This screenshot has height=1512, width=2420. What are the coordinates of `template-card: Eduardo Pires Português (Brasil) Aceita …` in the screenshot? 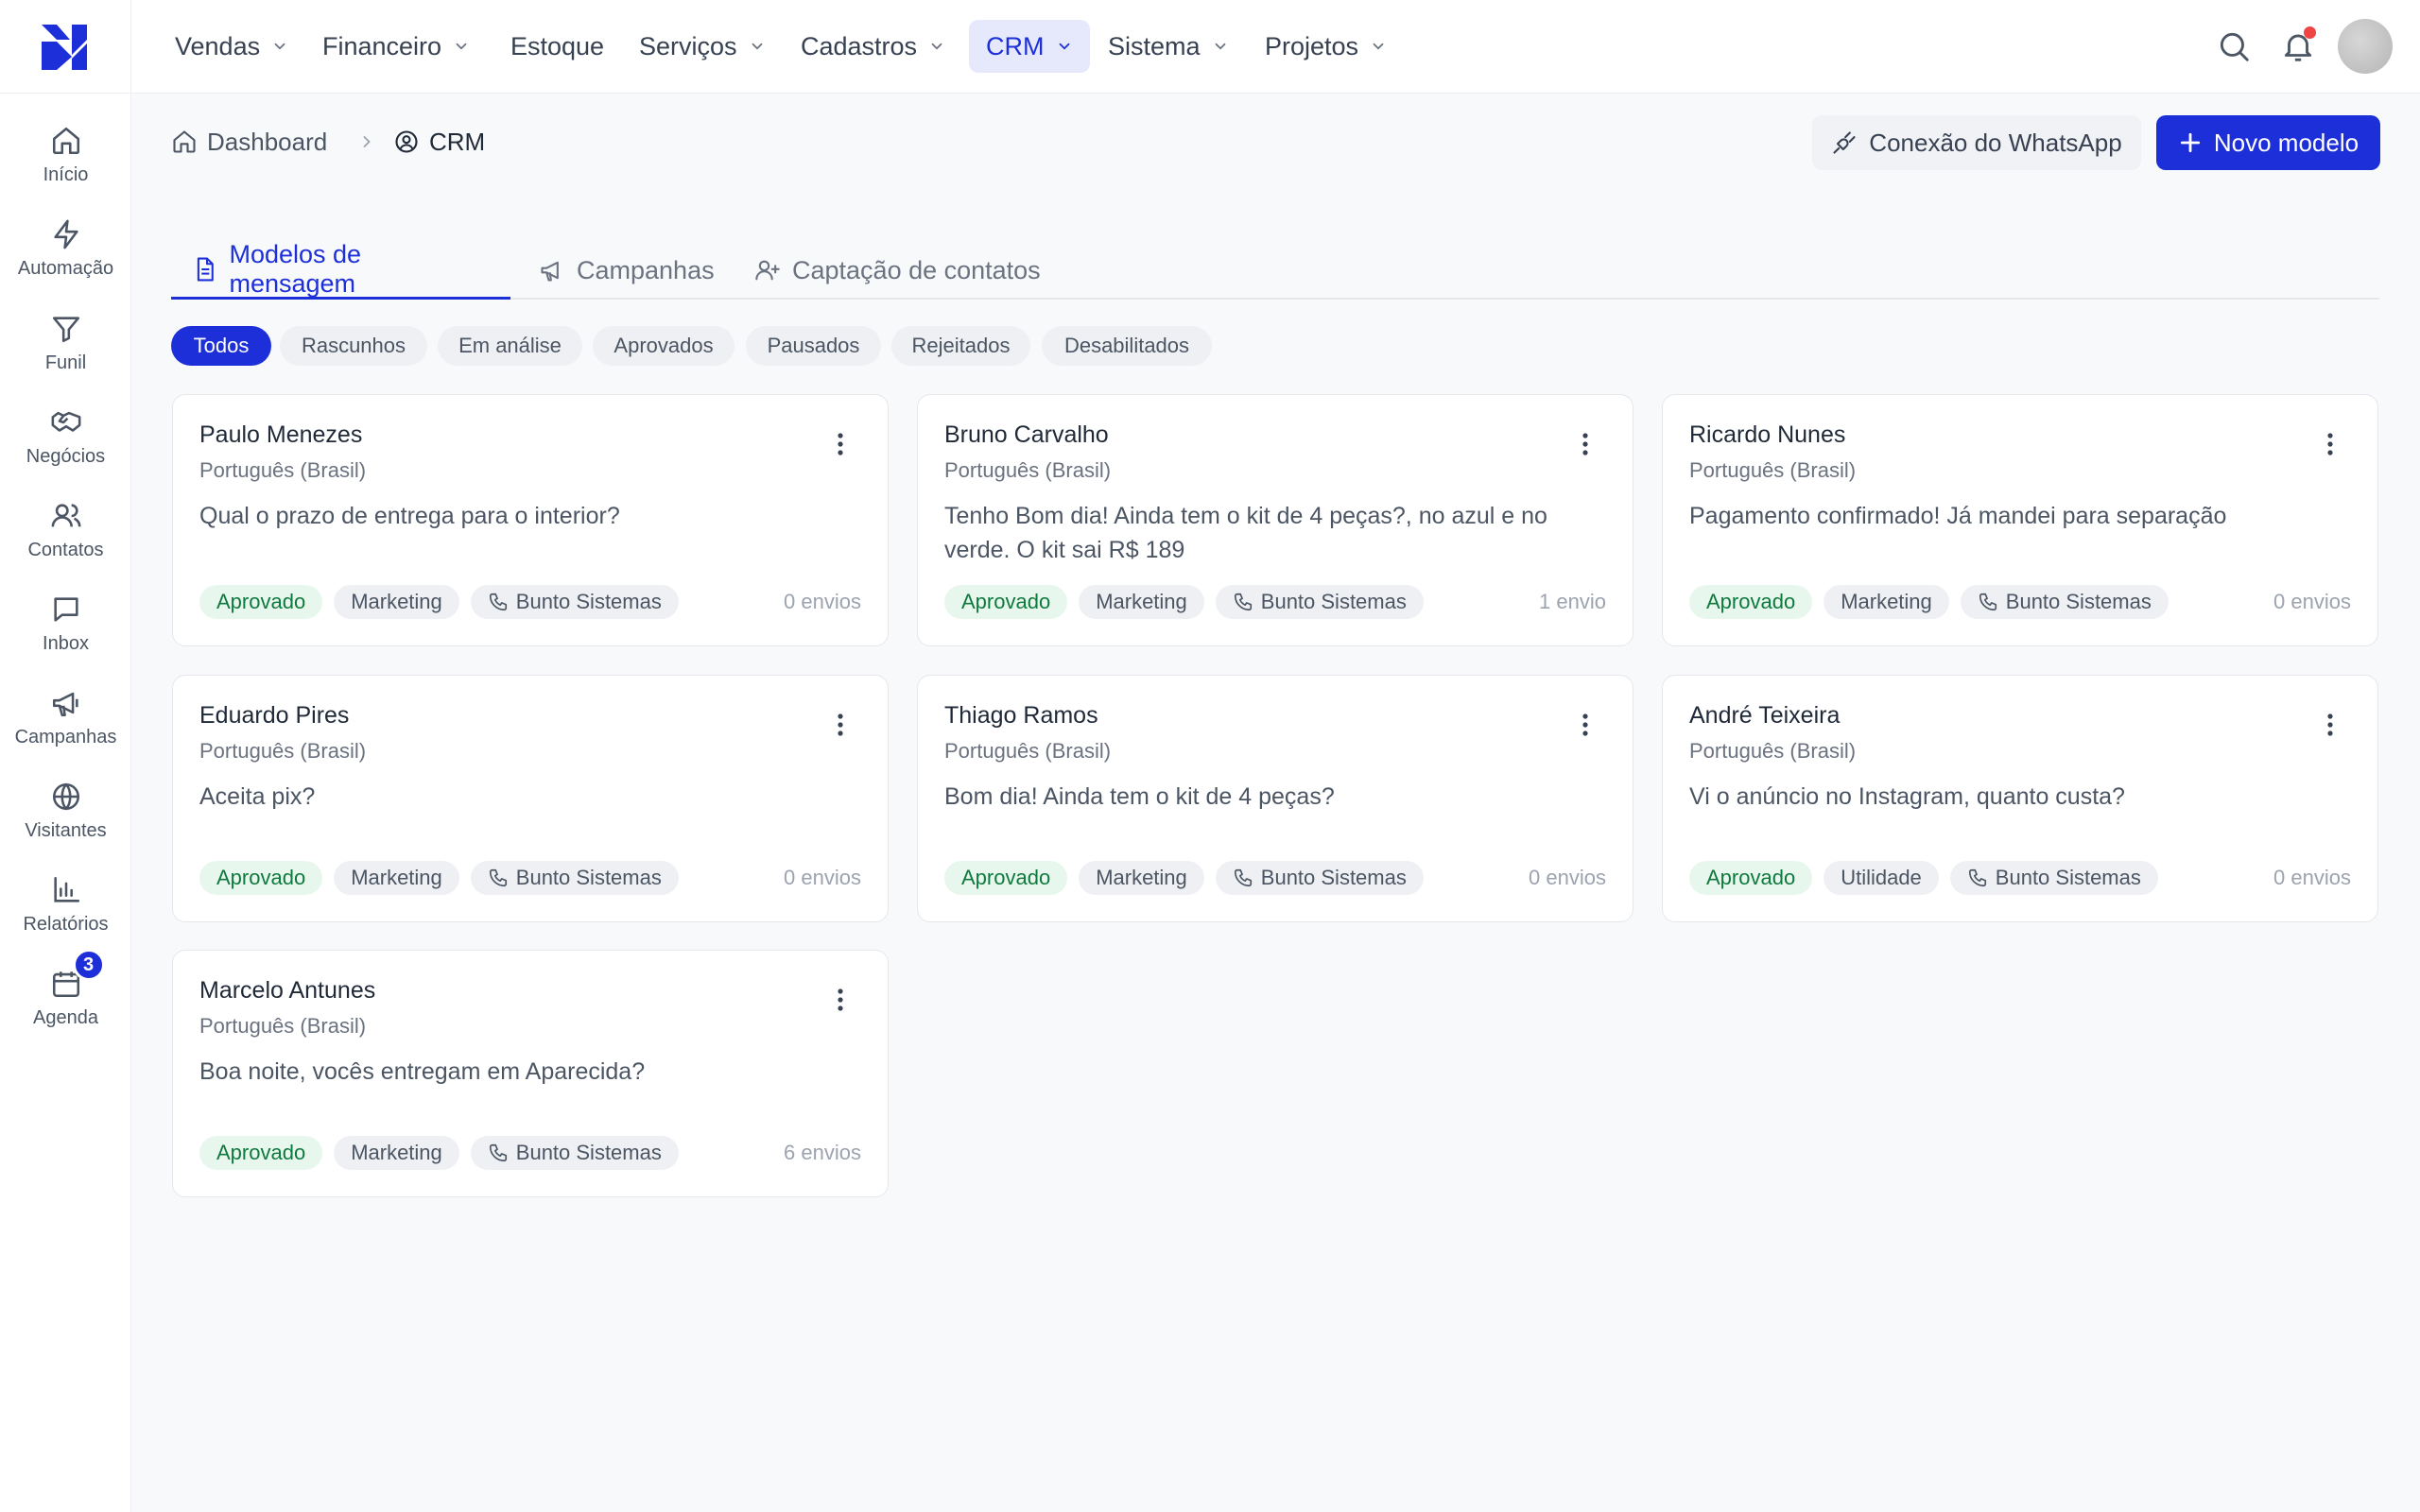 It's located at (530, 798).